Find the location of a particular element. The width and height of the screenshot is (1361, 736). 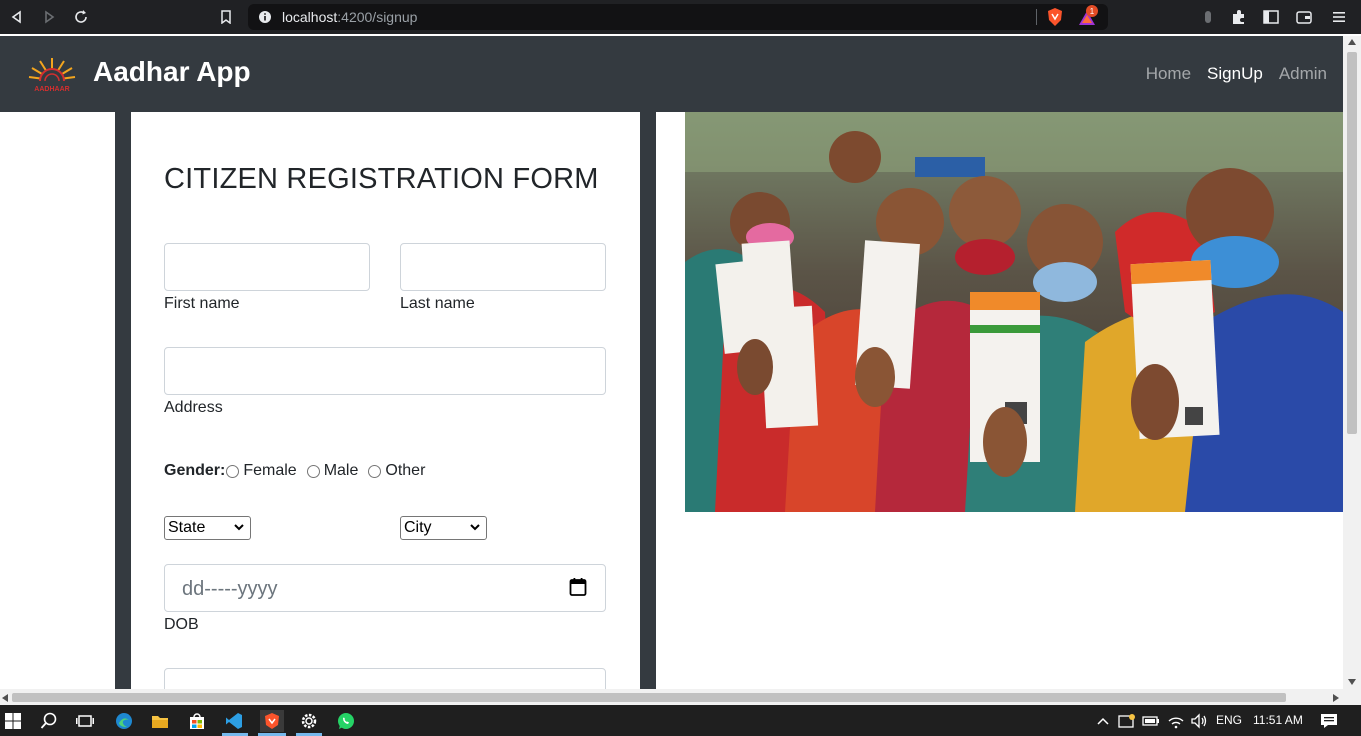

edge-icon is located at coordinates (124, 721).